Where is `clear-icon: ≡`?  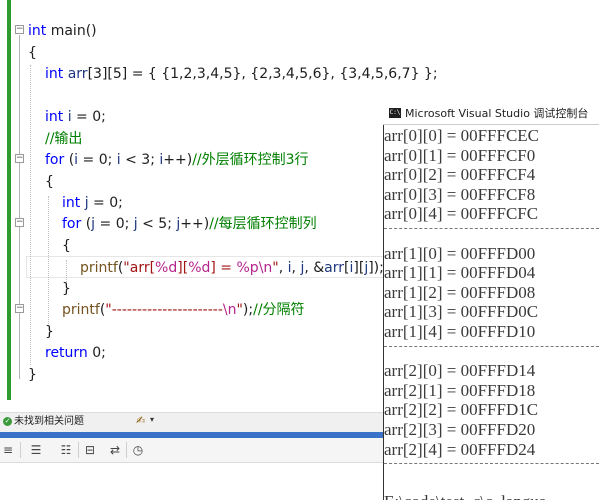
clear-icon: ≡ is located at coordinates (8, 450).